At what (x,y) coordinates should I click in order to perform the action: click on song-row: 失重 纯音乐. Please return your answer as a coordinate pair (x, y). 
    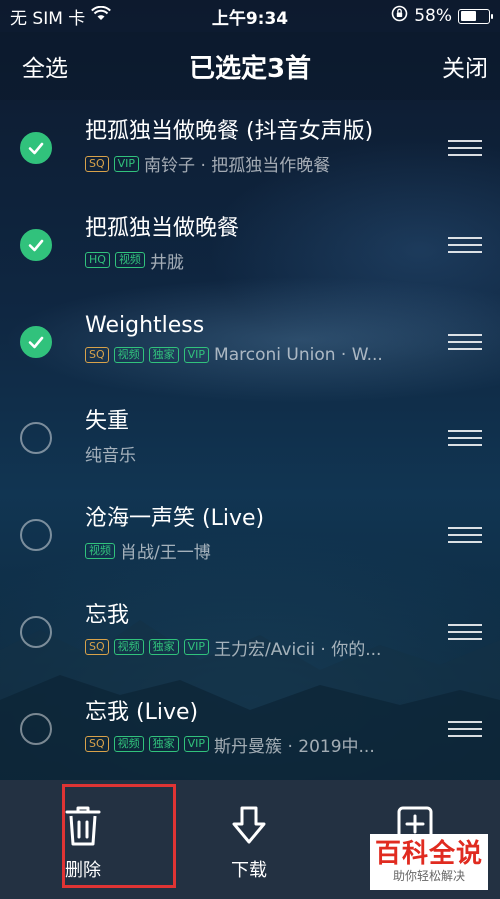
    Looking at the image, I should click on (250, 438).